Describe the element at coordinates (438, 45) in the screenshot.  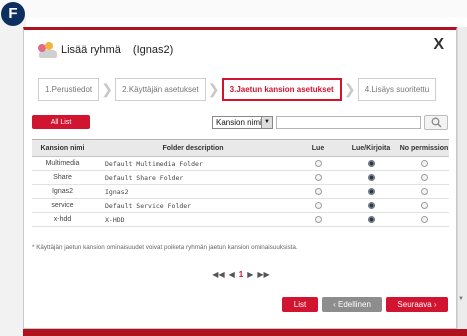
I see `close-icon: X` at that location.